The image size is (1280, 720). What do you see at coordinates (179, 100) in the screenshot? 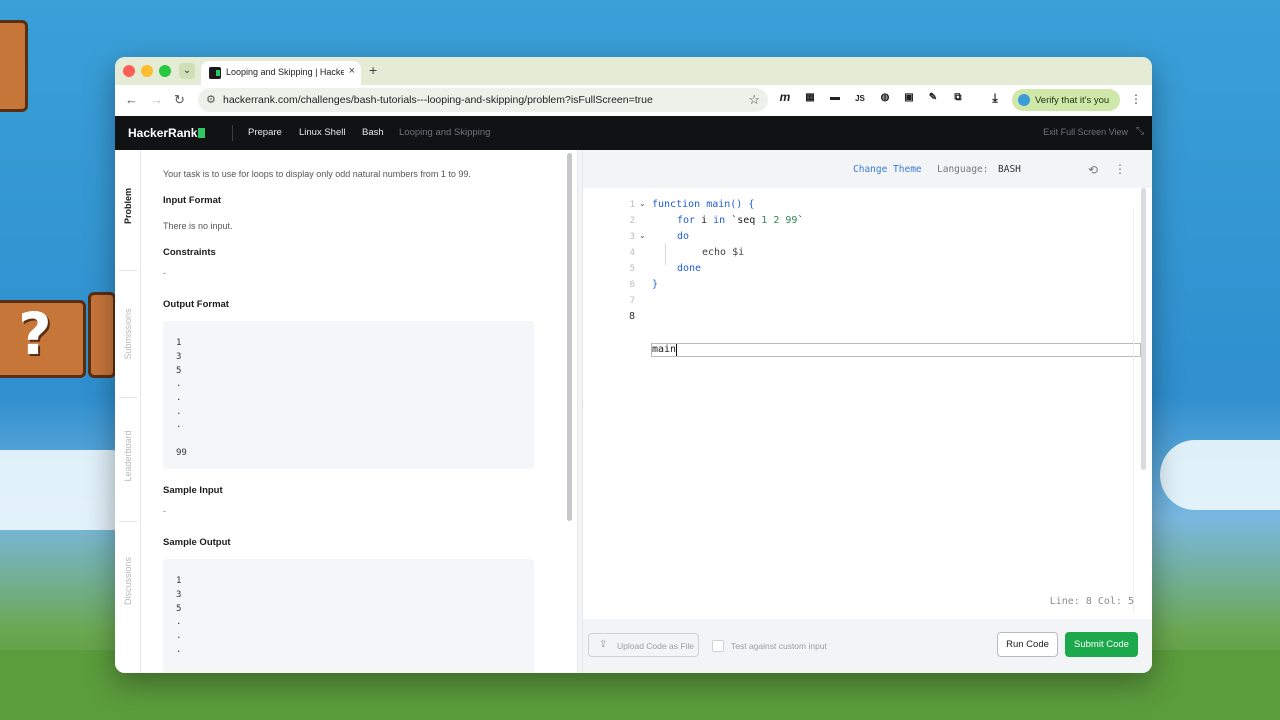
I see `reload-icon: ↻` at bounding box center [179, 100].